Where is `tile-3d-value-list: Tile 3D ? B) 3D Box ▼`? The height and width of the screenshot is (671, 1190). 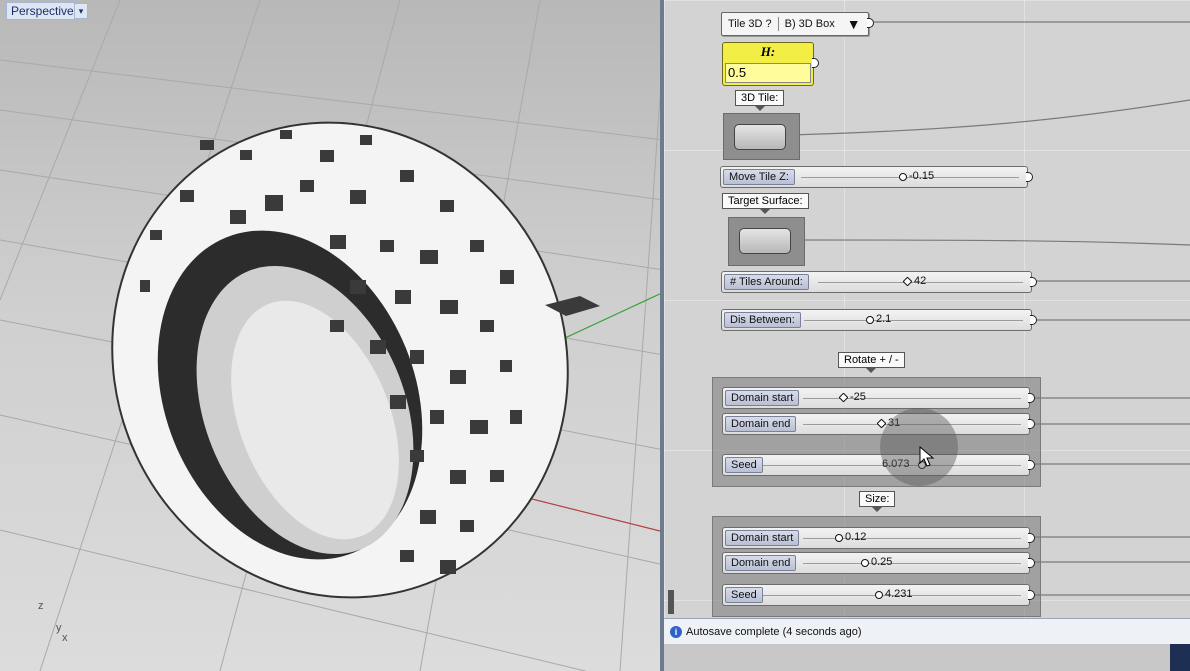 tile-3d-value-list: Tile 3D ? B) 3D Box ▼ is located at coordinates (795, 24).